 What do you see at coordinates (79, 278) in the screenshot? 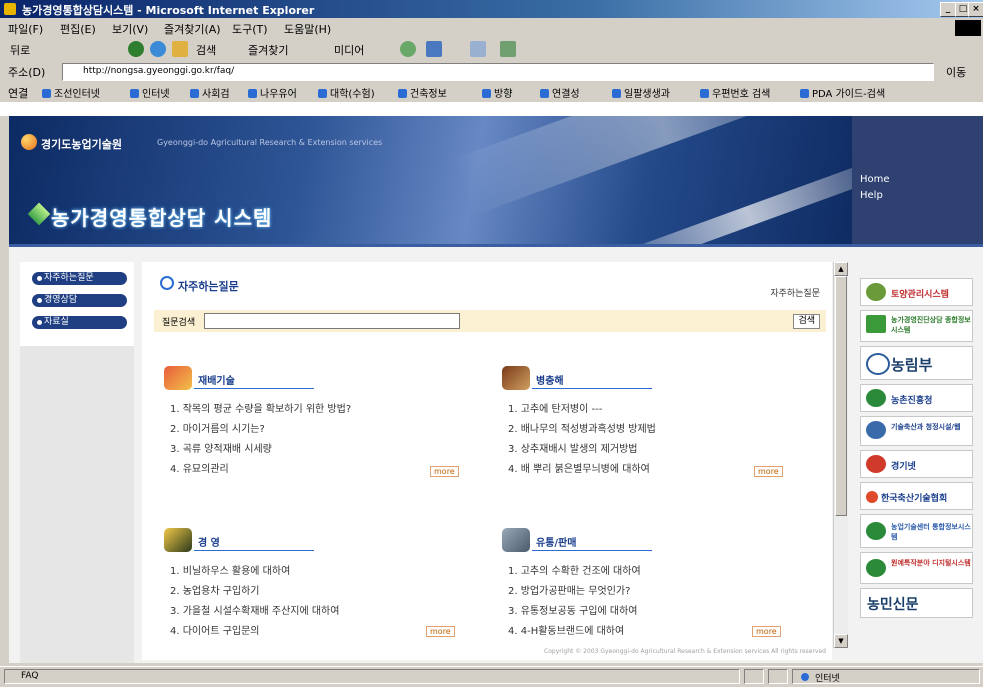
I see `nav-faq: 자주하는질문` at bounding box center [79, 278].